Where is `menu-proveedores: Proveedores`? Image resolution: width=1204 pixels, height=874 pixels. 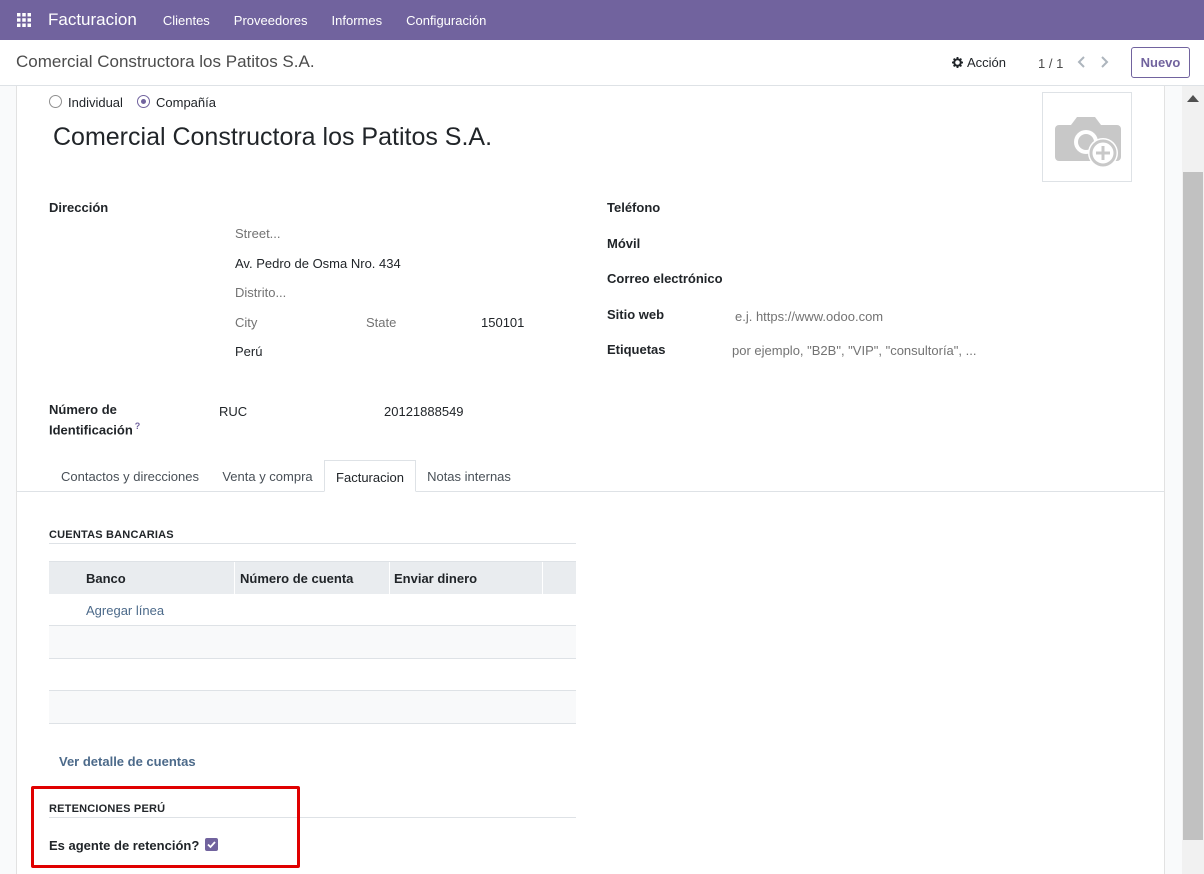 menu-proveedores: Proveedores is located at coordinates (271, 20).